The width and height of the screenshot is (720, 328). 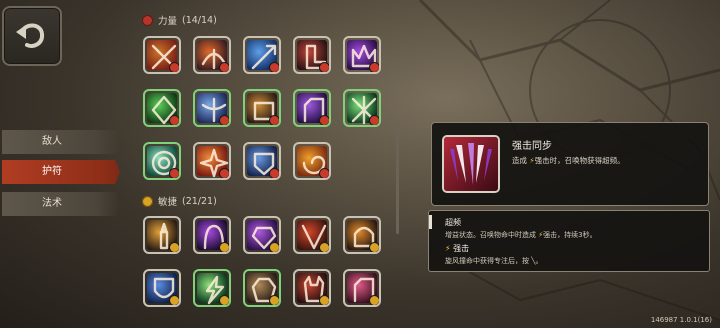 I want to click on tab-enemy-label: 敌人, so click(x=52, y=141).